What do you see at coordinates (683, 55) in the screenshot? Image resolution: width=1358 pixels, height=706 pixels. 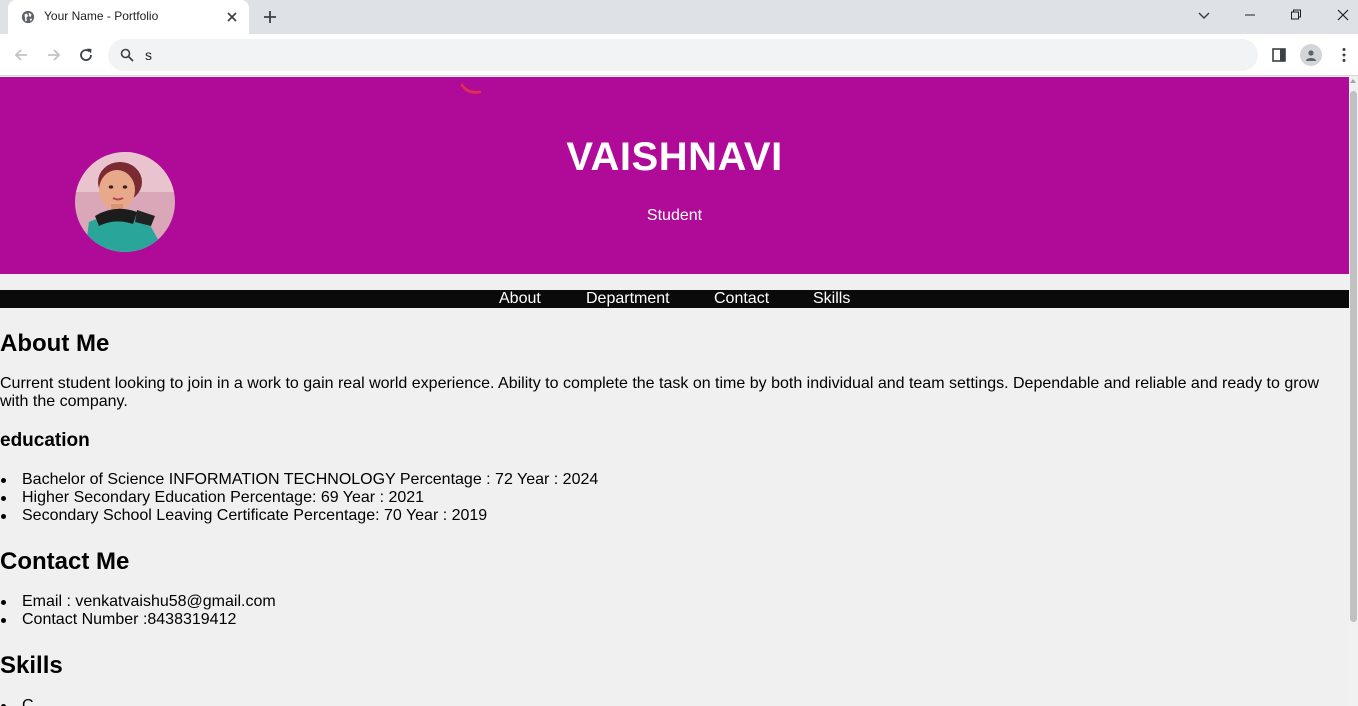 I see `address-bar: s` at bounding box center [683, 55].